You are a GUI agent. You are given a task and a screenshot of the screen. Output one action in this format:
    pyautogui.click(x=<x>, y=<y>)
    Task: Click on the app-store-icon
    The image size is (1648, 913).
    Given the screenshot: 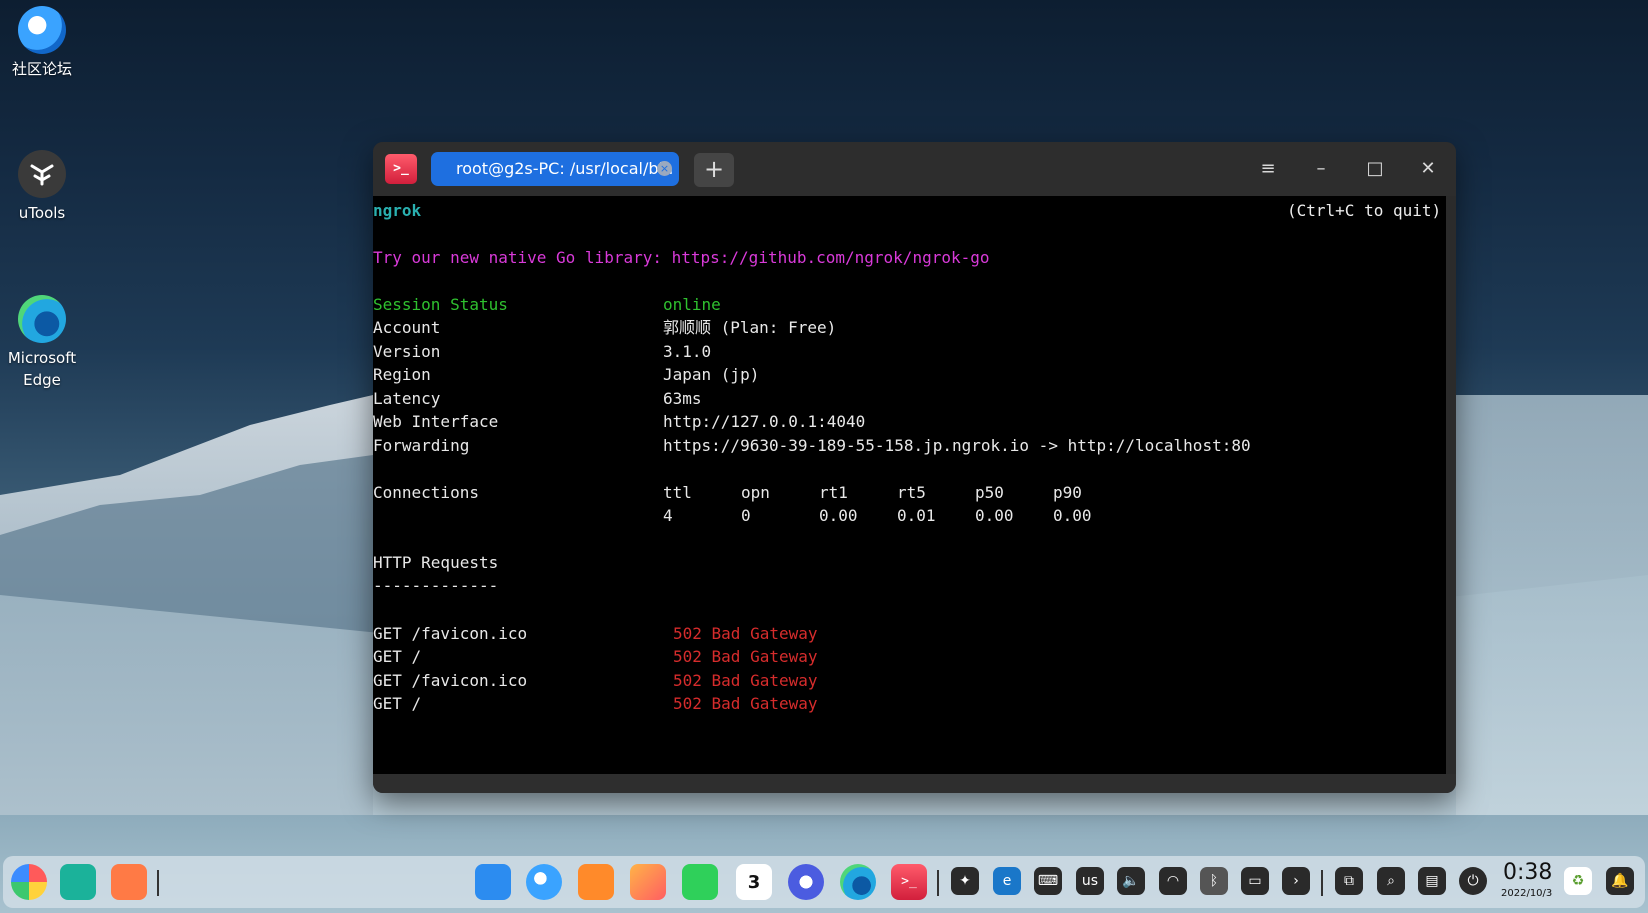 What is the action you would take?
    pyautogui.click(x=493, y=882)
    